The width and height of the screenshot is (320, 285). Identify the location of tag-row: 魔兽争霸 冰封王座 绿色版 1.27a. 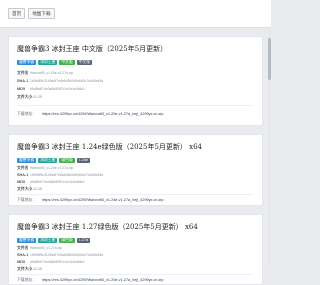
(54, 240).